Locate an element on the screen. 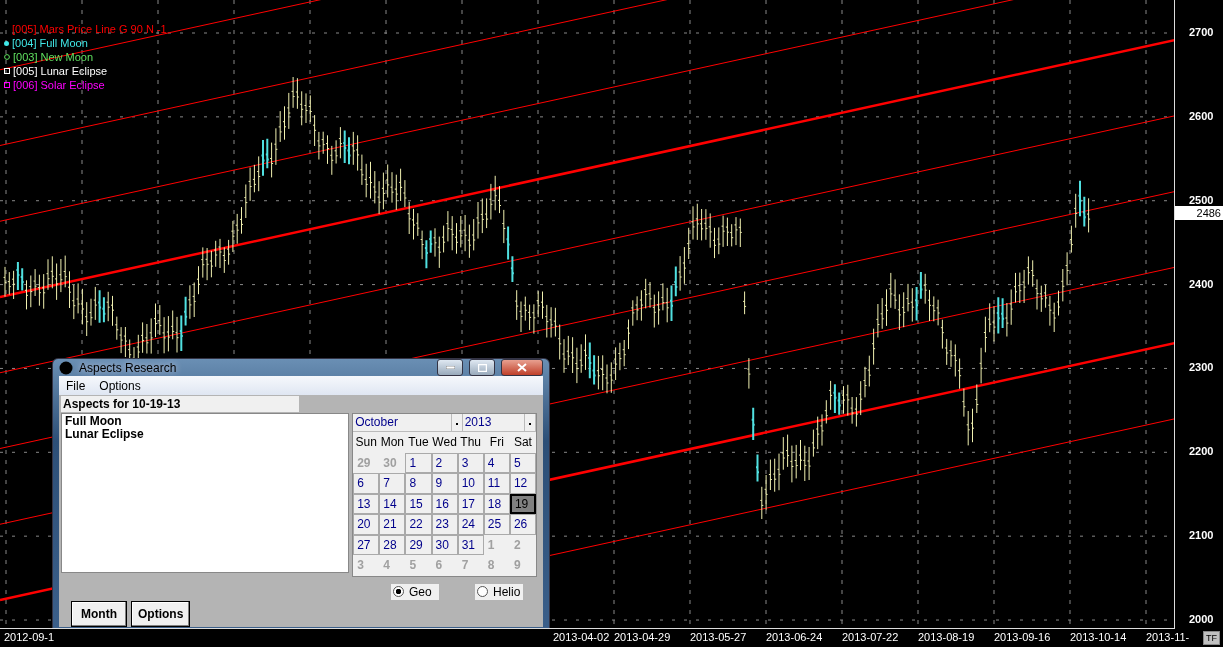 This screenshot has height=647, width=1223. minimize-icon is located at coordinates (450, 367).